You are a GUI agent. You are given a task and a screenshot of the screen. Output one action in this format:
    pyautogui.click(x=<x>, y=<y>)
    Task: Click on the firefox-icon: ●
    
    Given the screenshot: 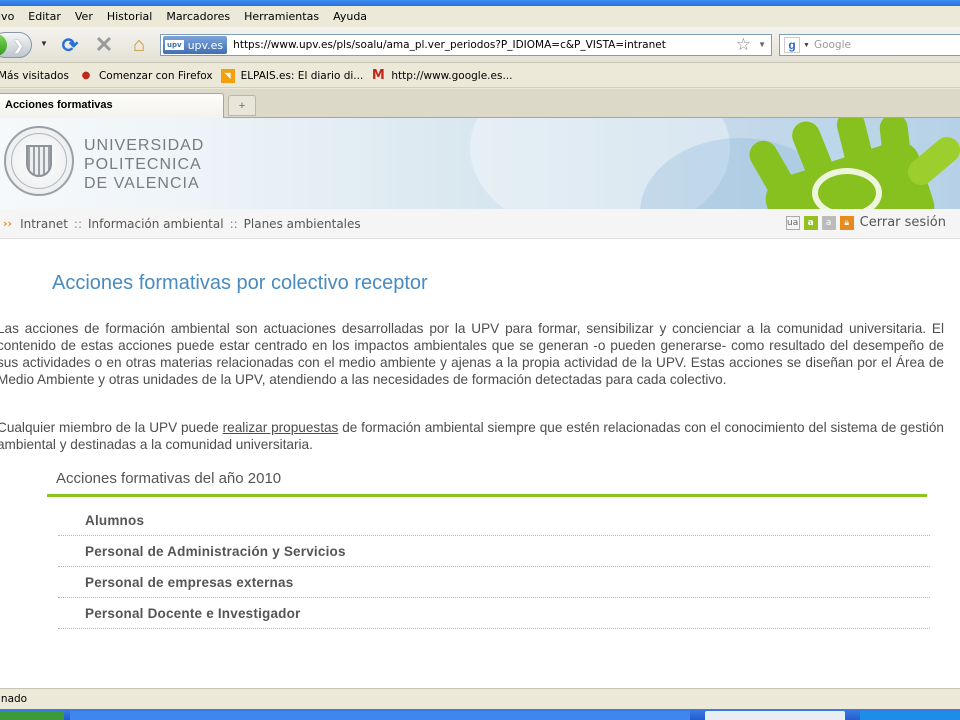 What is the action you would take?
    pyautogui.click(x=86, y=75)
    